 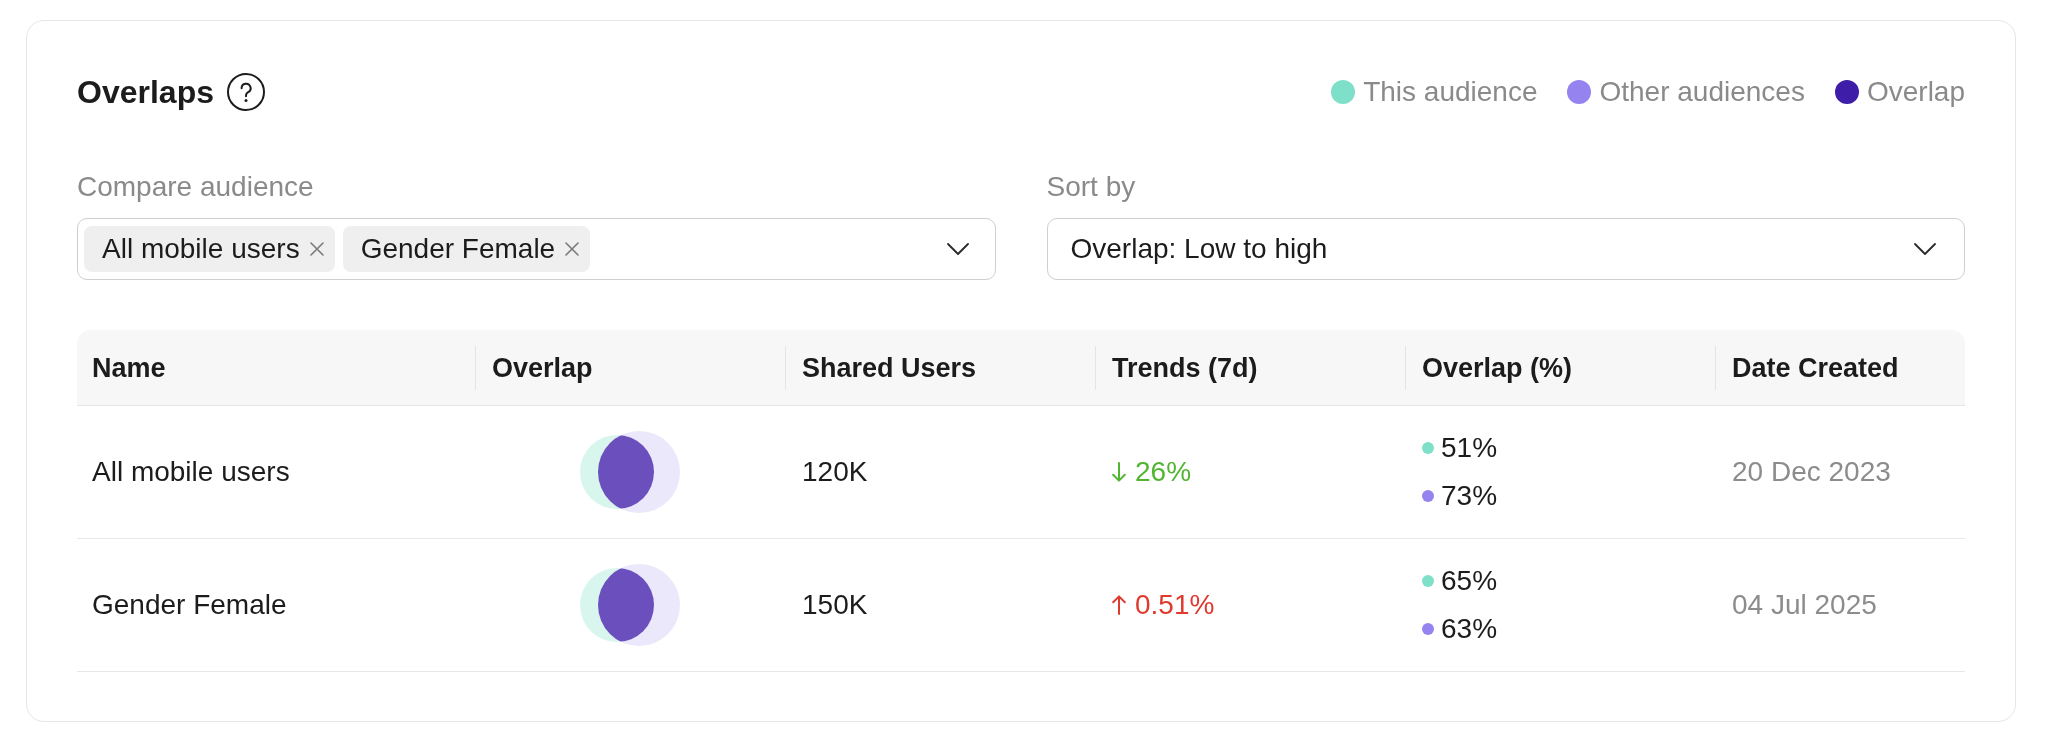 What do you see at coordinates (1450, 92) in the screenshot?
I see `legend-label: This audience` at bounding box center [1450, 92].